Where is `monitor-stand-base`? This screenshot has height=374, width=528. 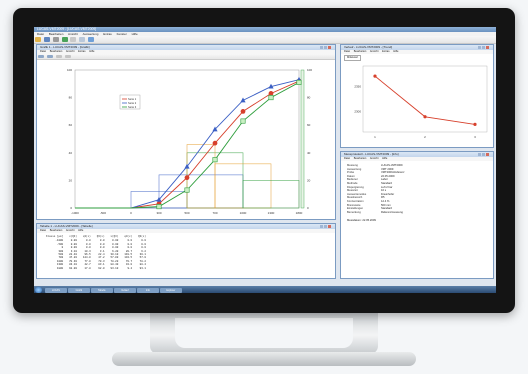
monitor-stand-base is located at coordinates (264, 359).